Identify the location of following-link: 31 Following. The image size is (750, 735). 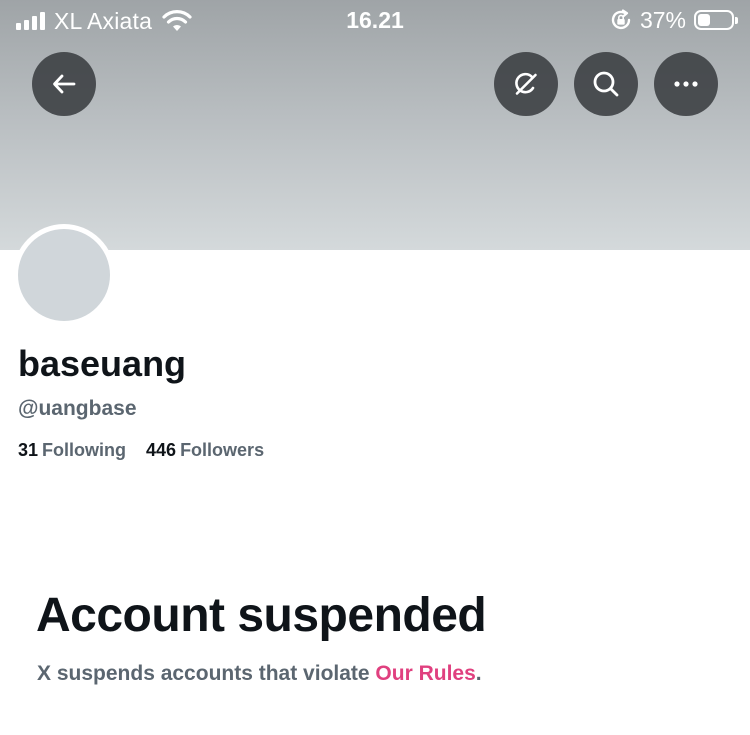
(72, 450).